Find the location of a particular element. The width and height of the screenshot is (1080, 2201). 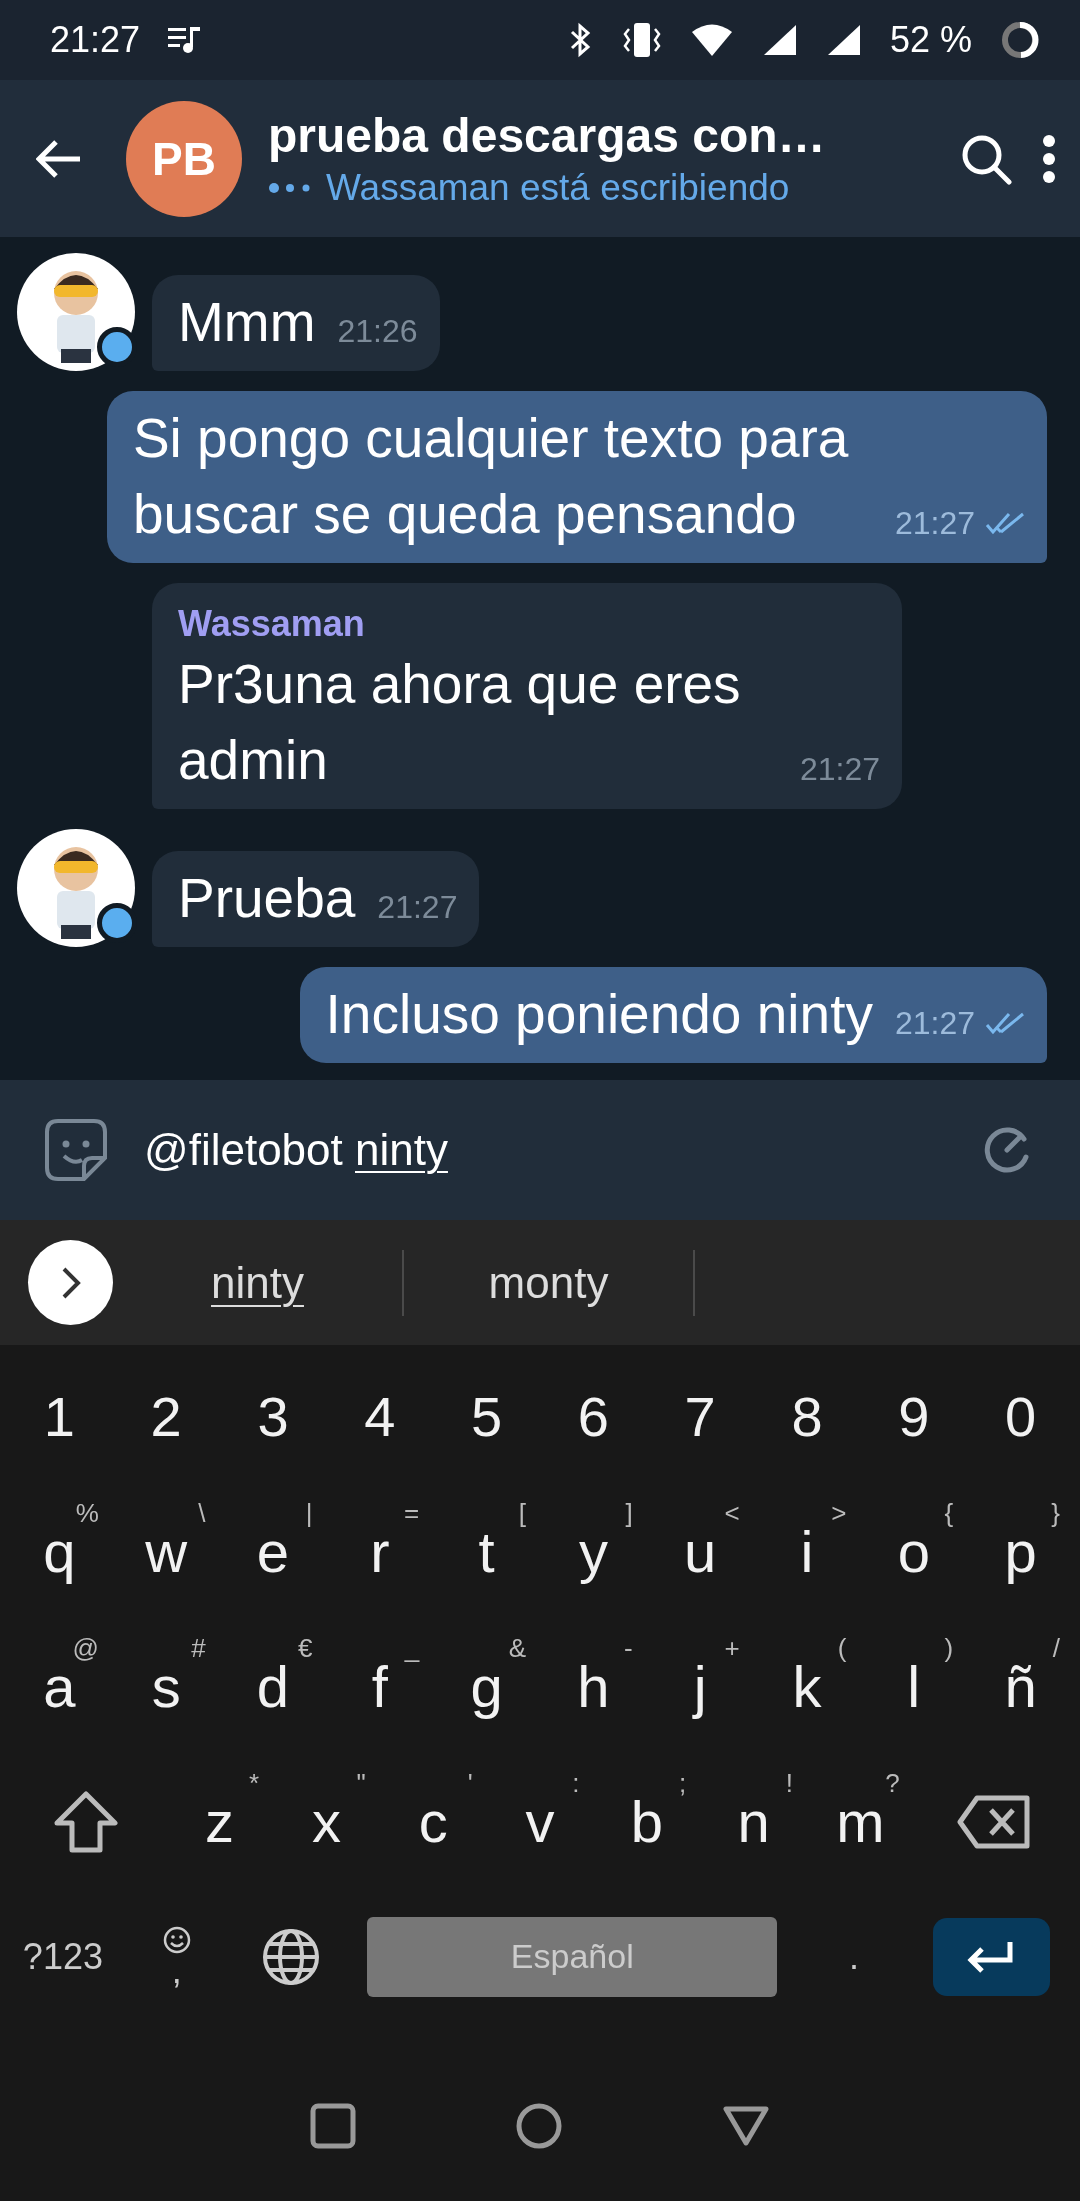

enter-key is located at coordinates (991, 1956).